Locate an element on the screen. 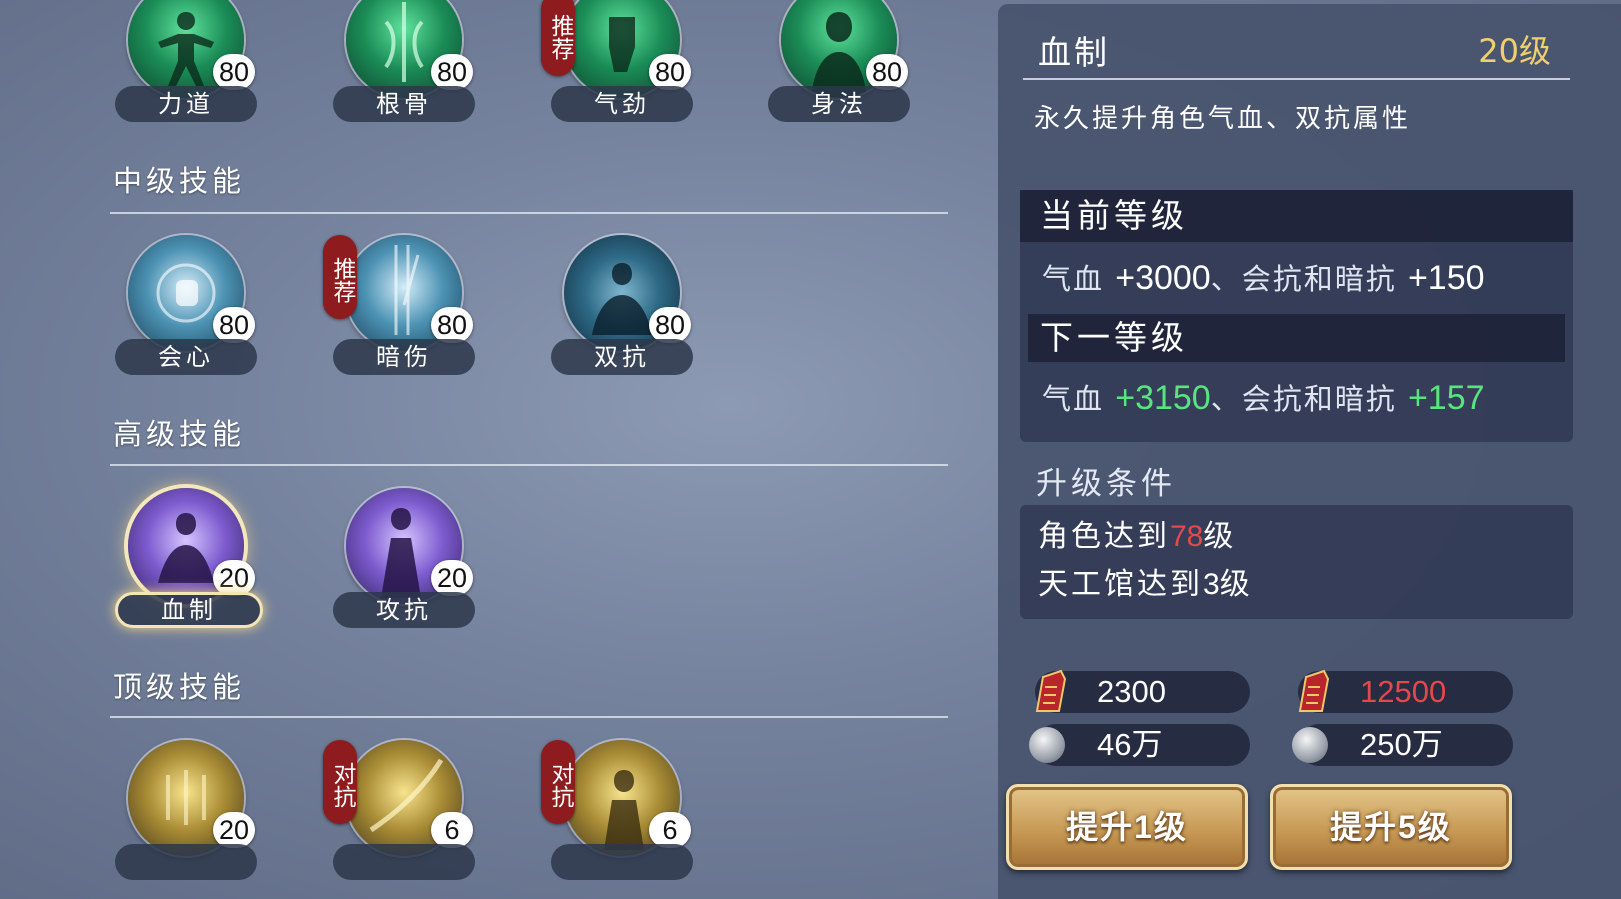  skill-anshang: 推荐 80 暗伤 is located at coordinates (399, 310).